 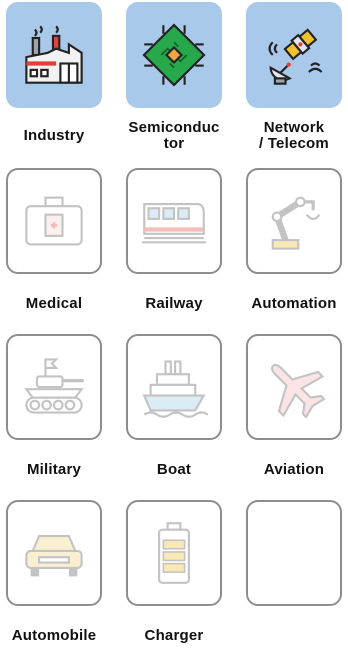 I want to click on category-tile-automobile, so click(x=54, y=553).